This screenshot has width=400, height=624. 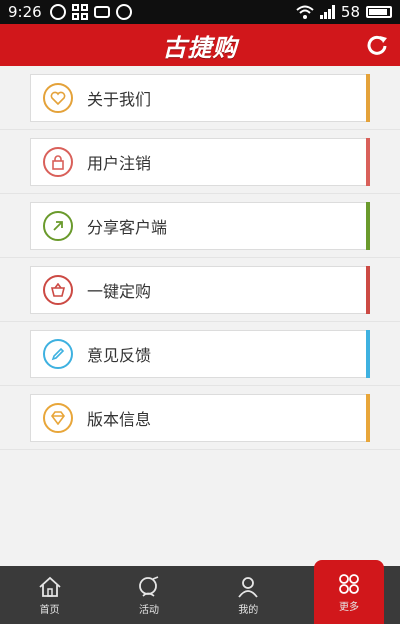 What do you see at coordinates (58, 354) in the screenshot?
I see `pencil-icon` at bounding box center [58, 354].